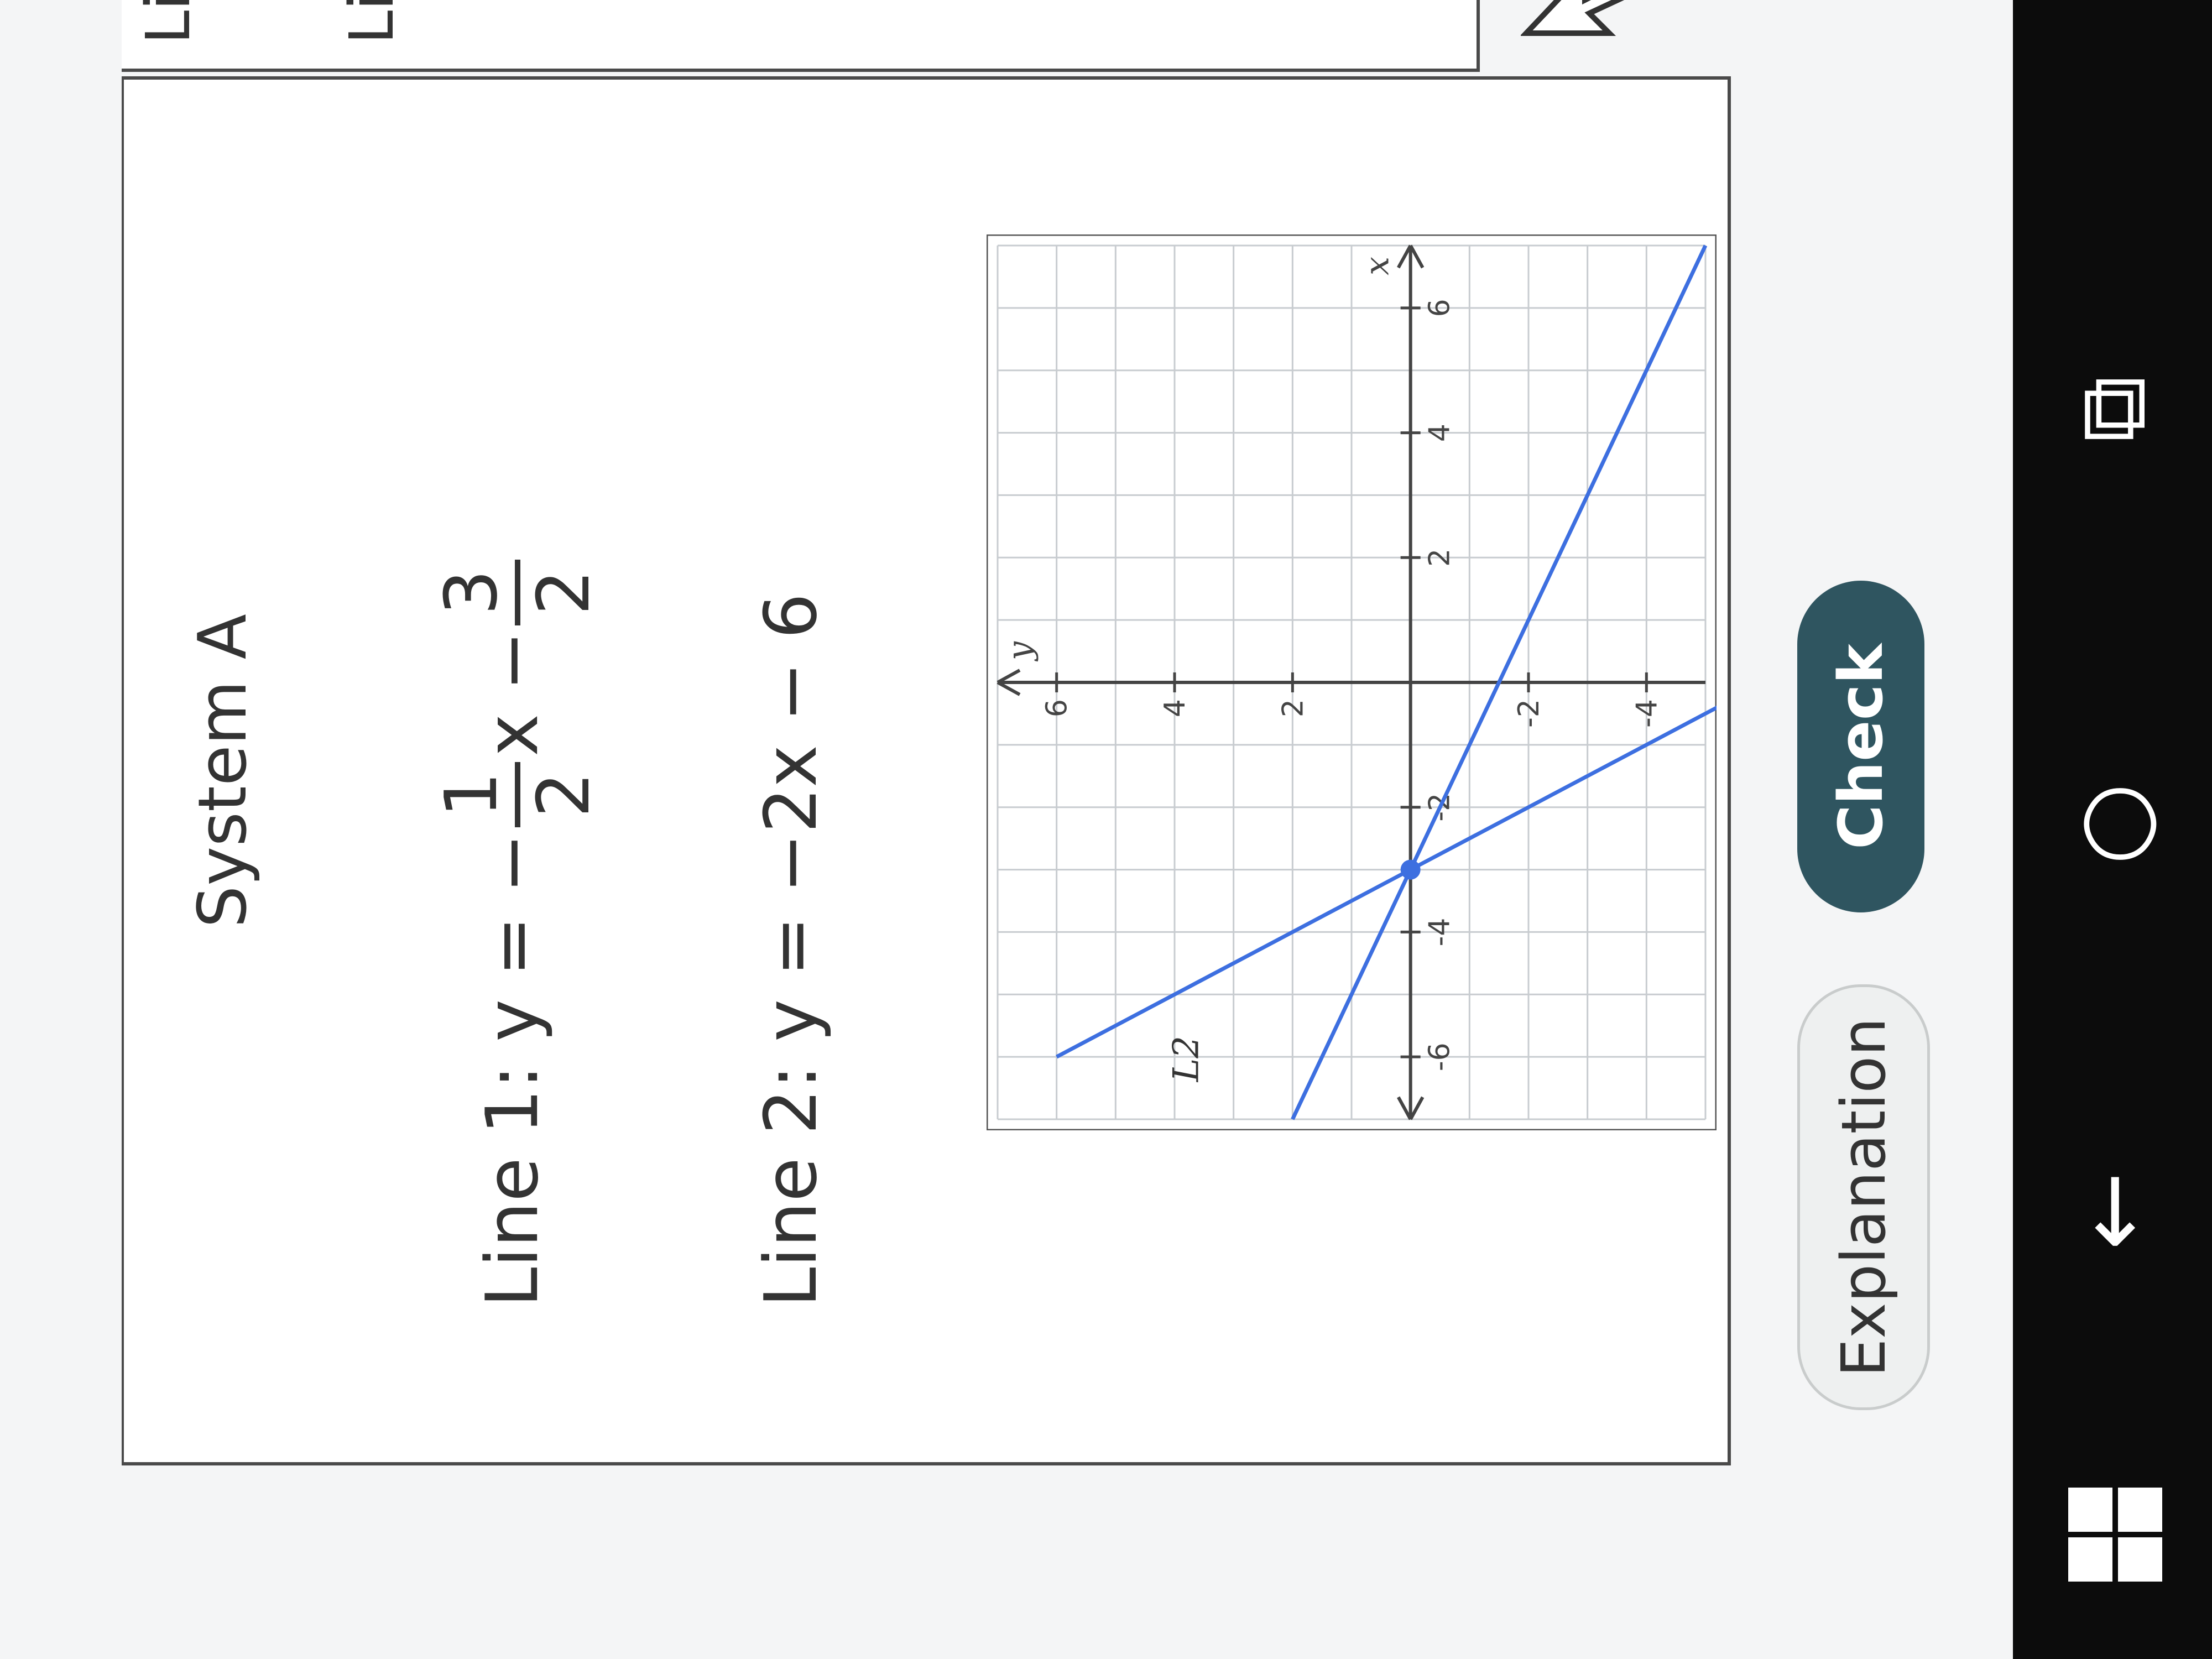 This screenshot has width=2212, height=1659. Describe the element at coordinates (1293, 708) in the screenshot. I see `y-tick-label: 2` at that location.